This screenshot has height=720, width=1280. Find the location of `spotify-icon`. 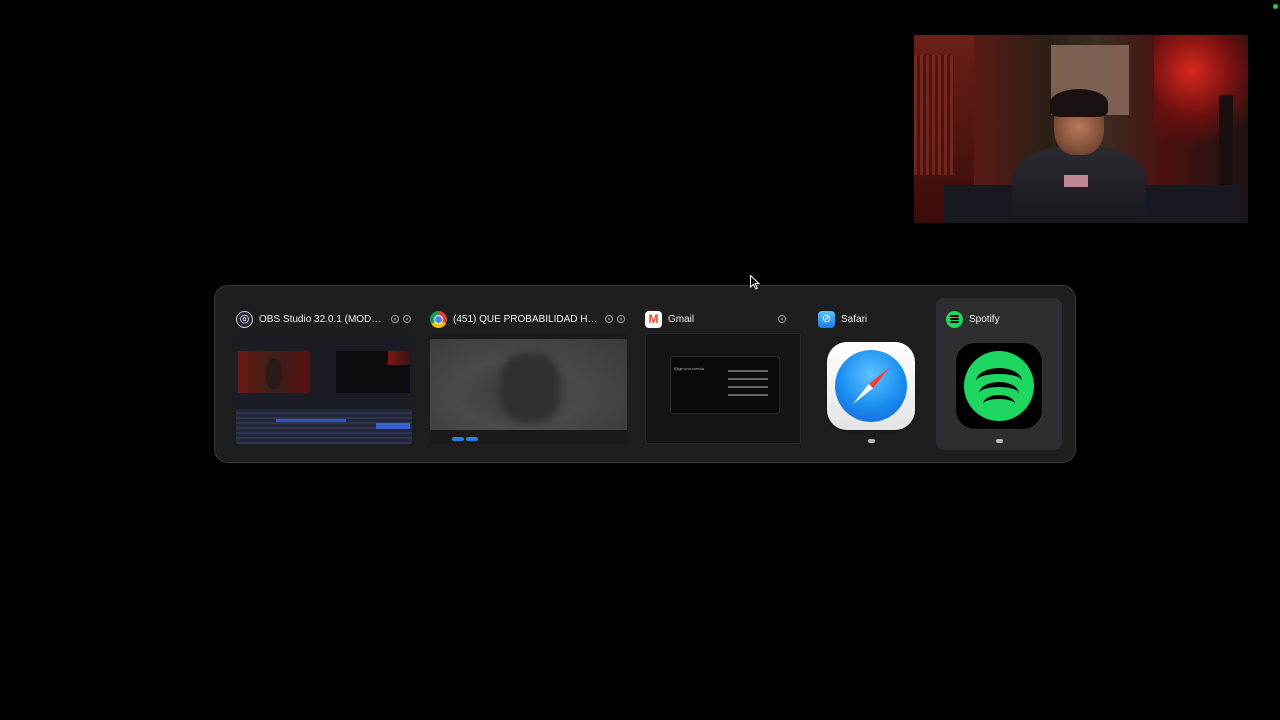

spotify-icon is located at coordinates (954, 319).